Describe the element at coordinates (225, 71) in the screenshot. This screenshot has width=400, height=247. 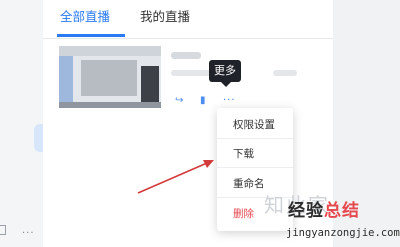
I see `more-tooltip: 更多` at that location.